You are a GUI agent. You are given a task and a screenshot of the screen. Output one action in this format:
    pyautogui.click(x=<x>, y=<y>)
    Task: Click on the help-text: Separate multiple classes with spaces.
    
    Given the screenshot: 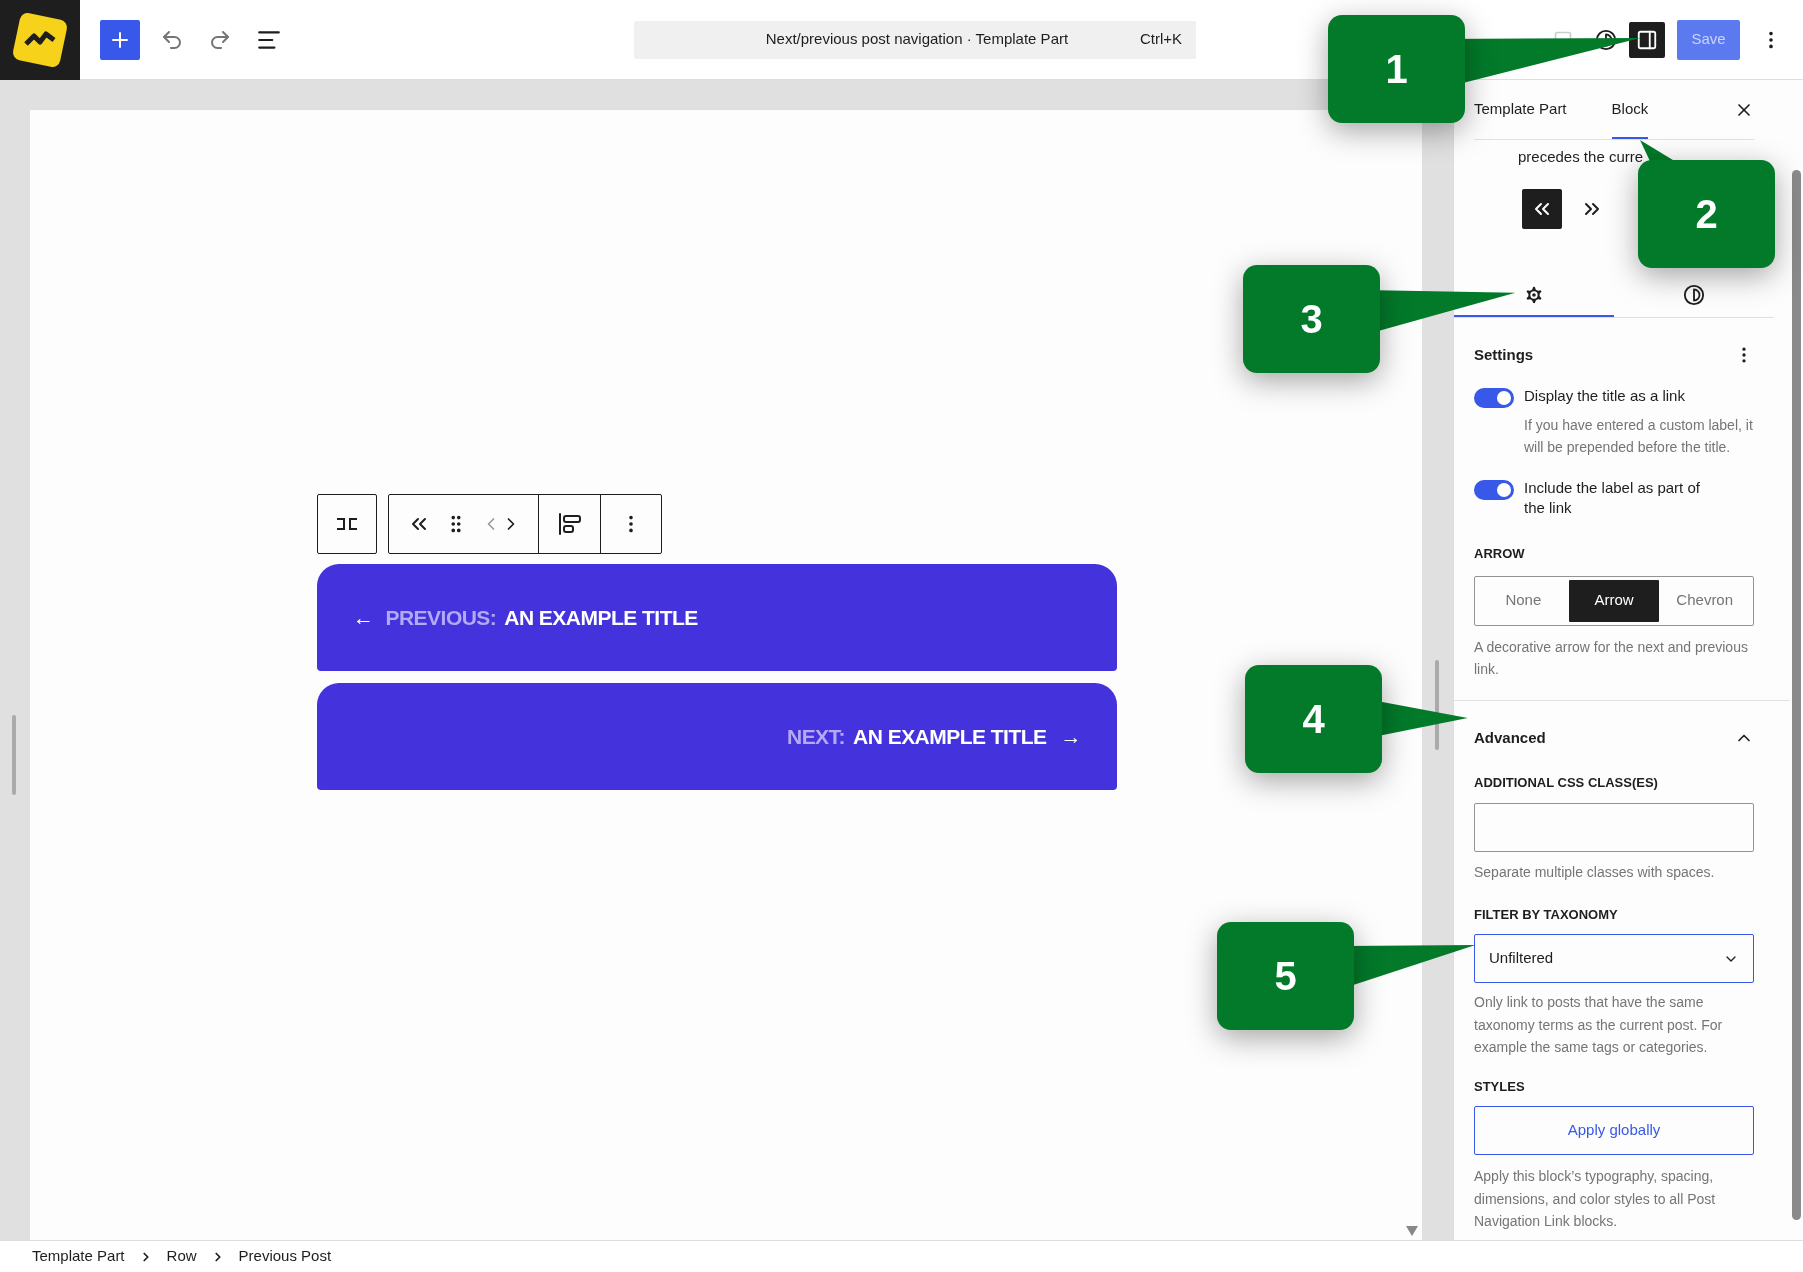 What is the action you would take?
    pyautogui.click(x=1595, y=872)
    